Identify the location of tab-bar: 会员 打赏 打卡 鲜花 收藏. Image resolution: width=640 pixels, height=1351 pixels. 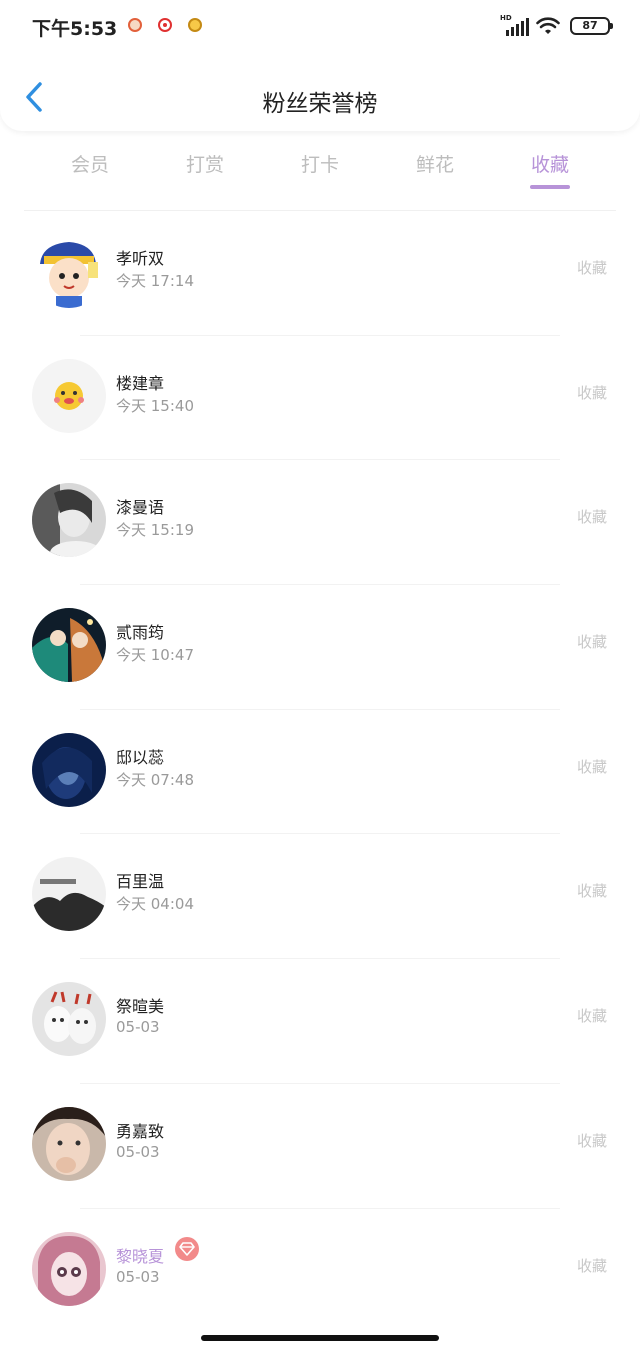
(320, 175).